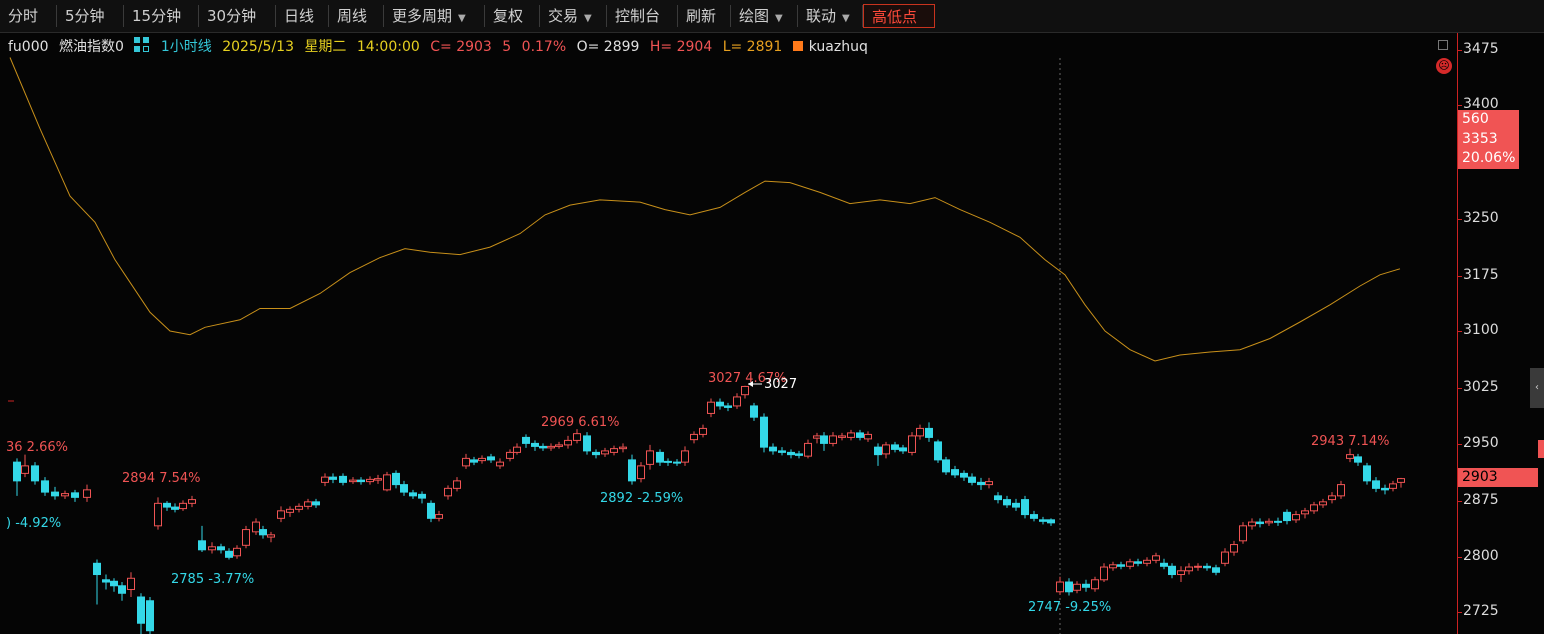 The width and height of the screenshot is (1544, 634). Describe the element at coordinates (237, 16) in the screenshot. I see `toolbar-button-3: 30分钟` at that location.